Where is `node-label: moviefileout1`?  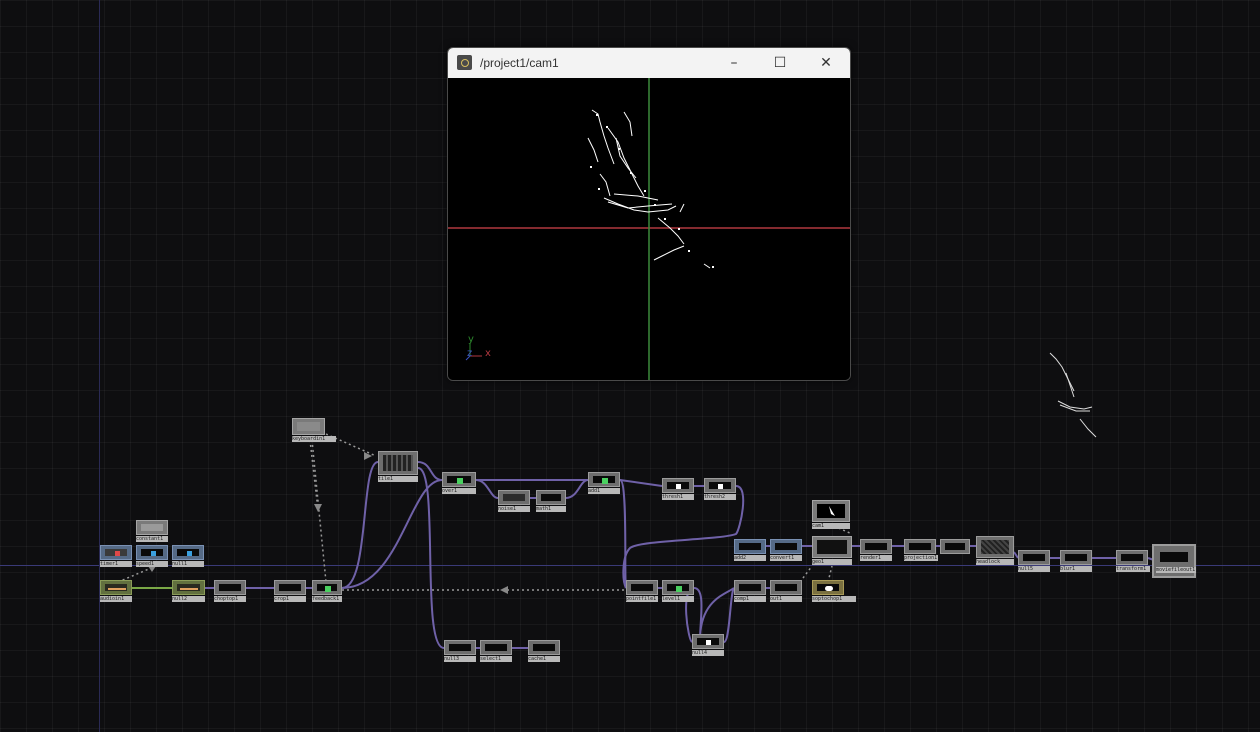
node-label: moviefileout1 is located at coordinates (1176, 570).